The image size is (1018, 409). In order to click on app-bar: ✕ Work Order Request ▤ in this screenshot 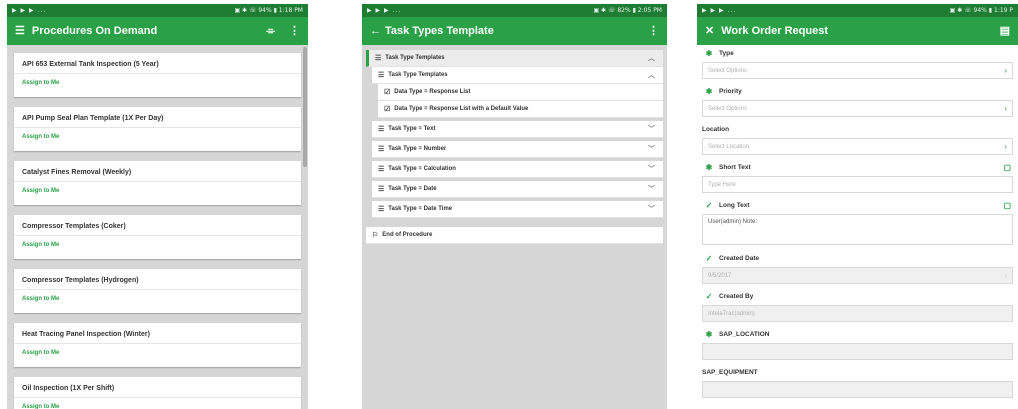, I will do `click(857, 31)`.